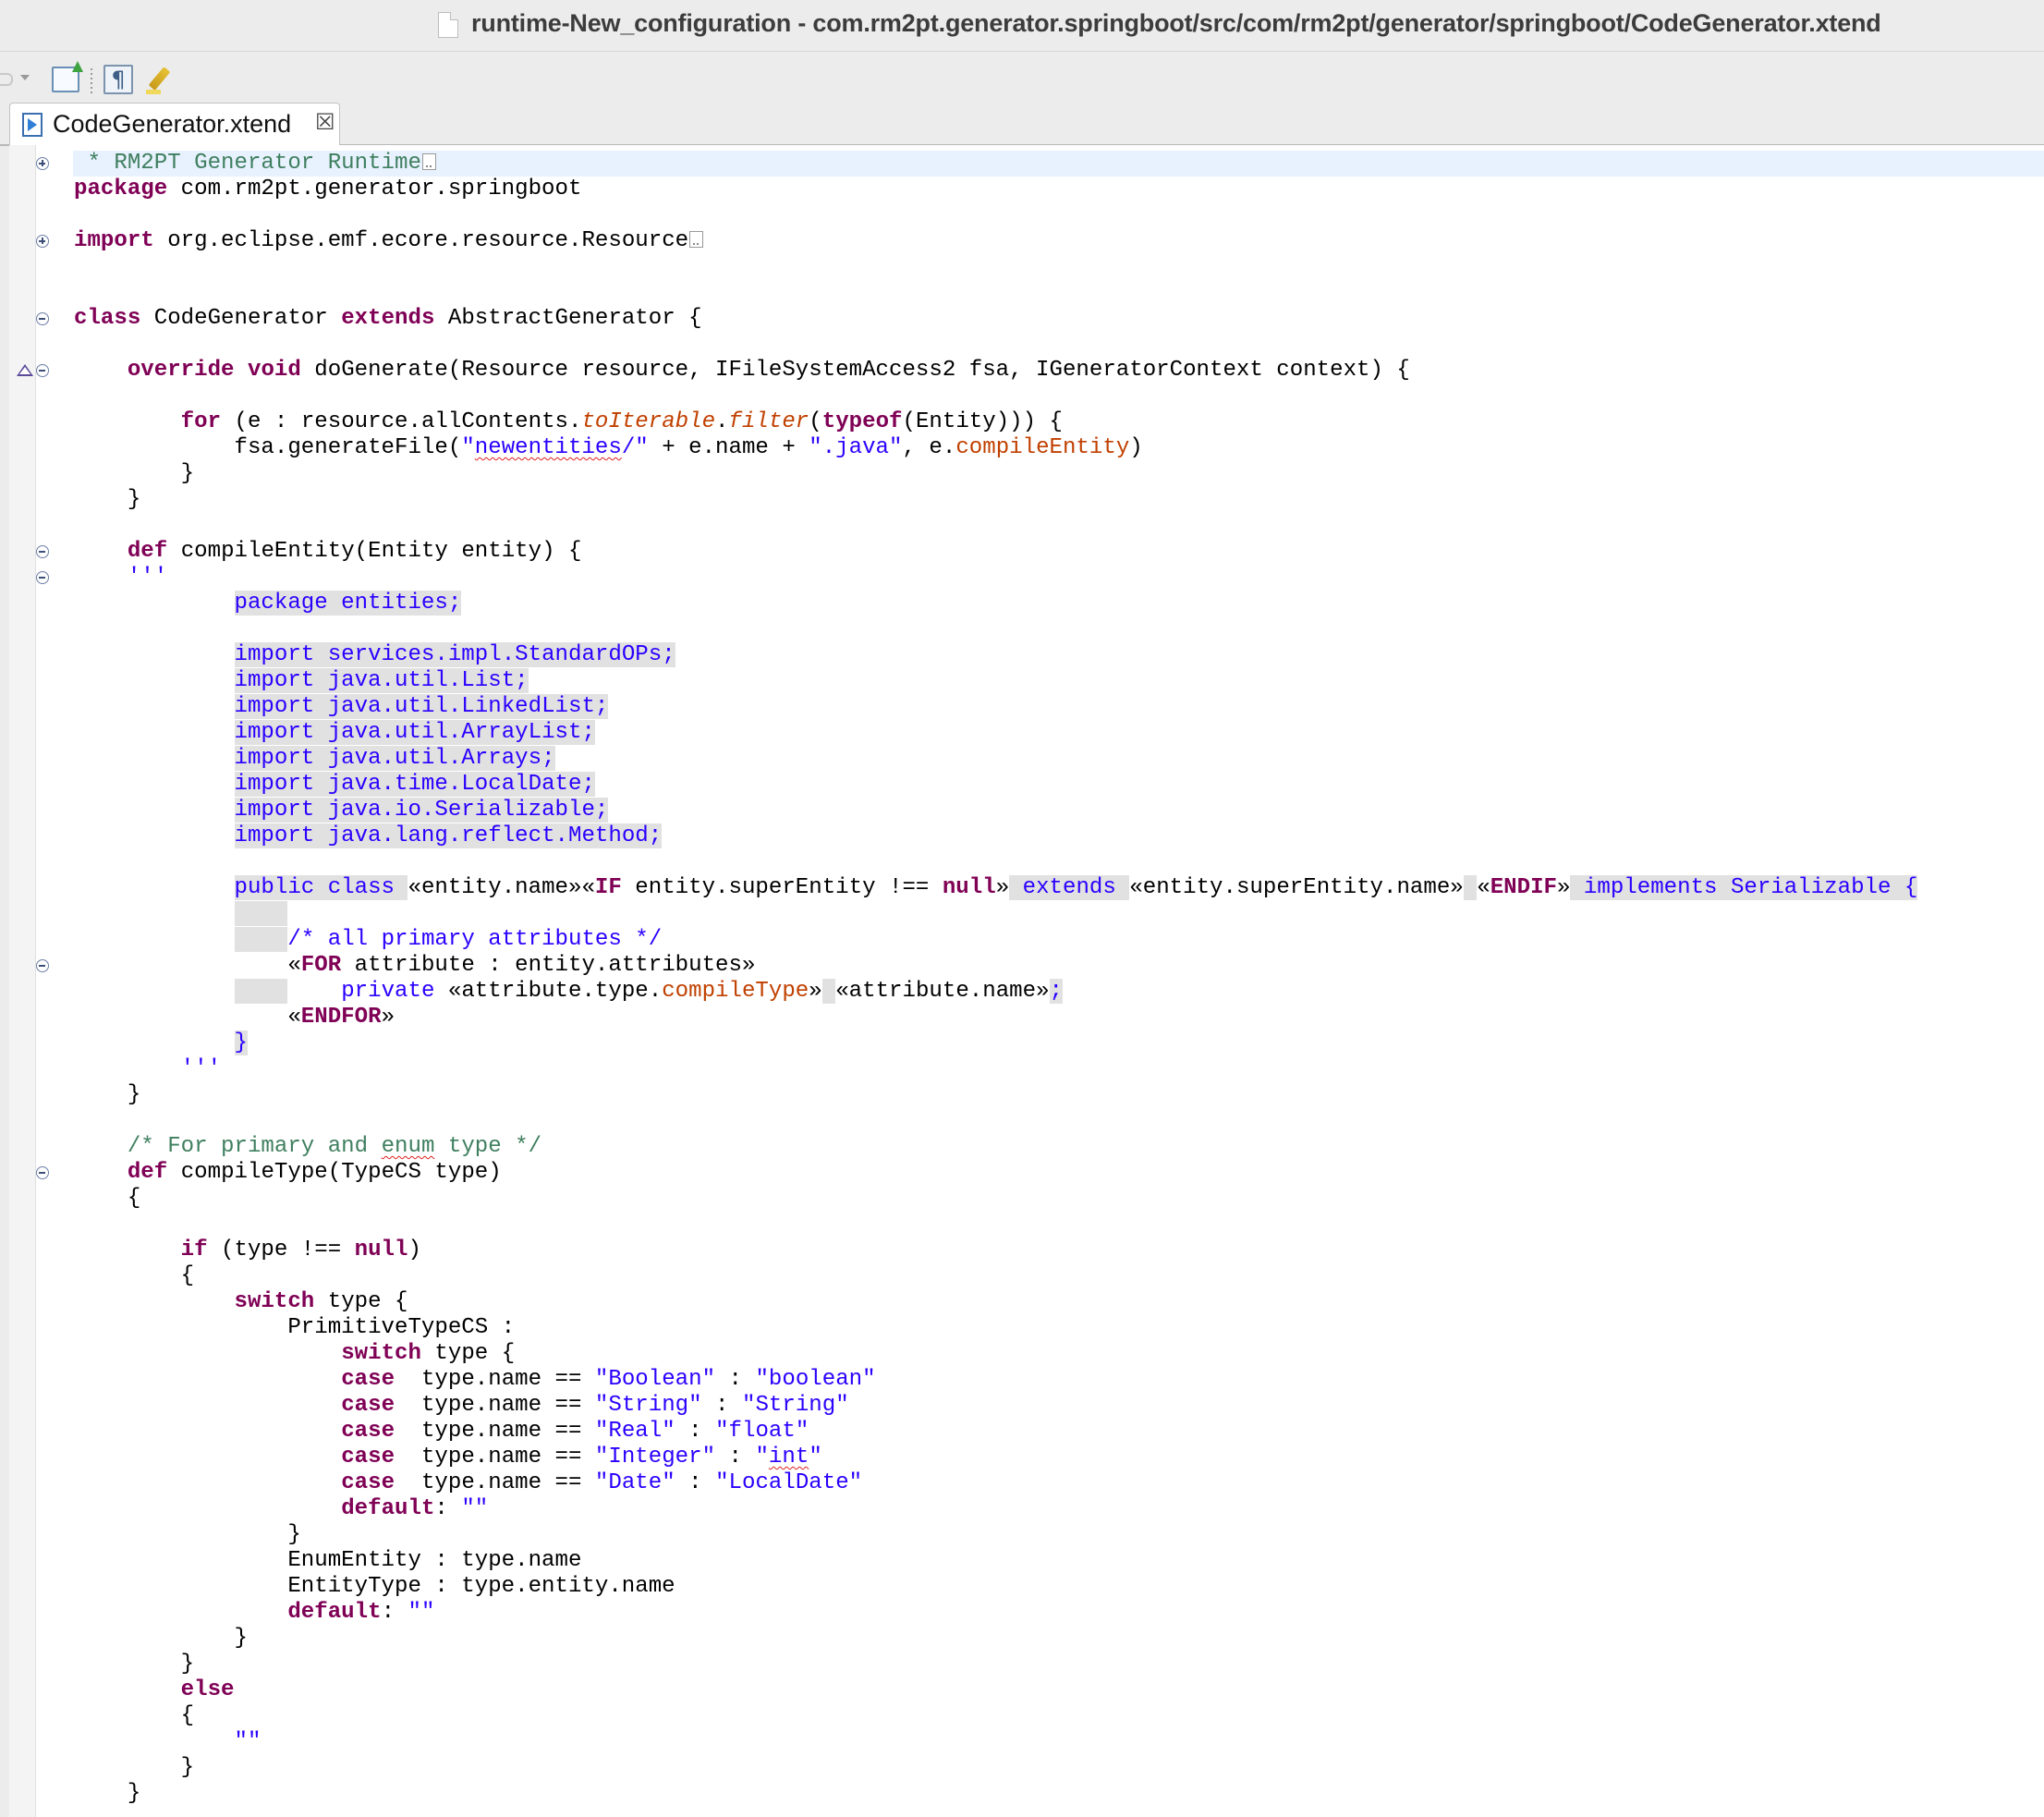 The height and width of the screenshot is (1817, 2044). I want to click on code-token: /* For primary and, so click(254, 1146).